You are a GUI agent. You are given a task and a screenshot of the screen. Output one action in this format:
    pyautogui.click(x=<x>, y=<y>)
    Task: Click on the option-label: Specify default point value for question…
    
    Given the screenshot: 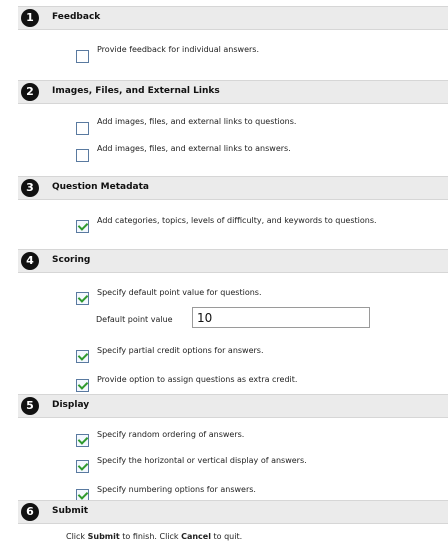 What is the action you would take?
    pyautogui.click(x=179, y=292)
    